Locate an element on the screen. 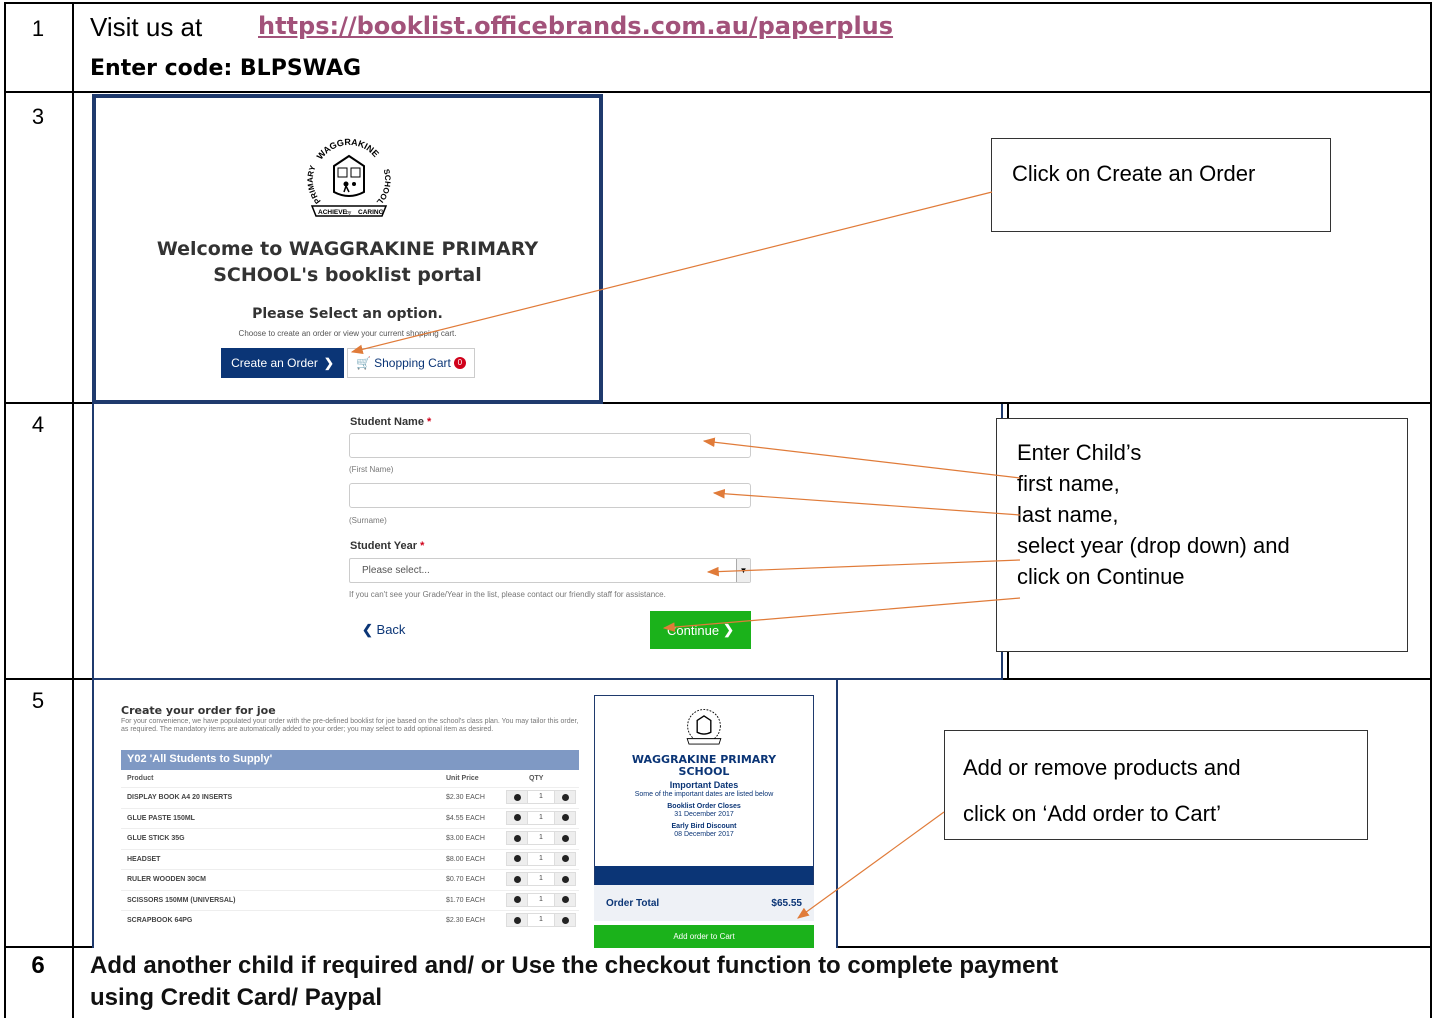 The width and height of the screenshot is (1437, 1018). column-price: Unit Price is located at coordinates (462, 778).